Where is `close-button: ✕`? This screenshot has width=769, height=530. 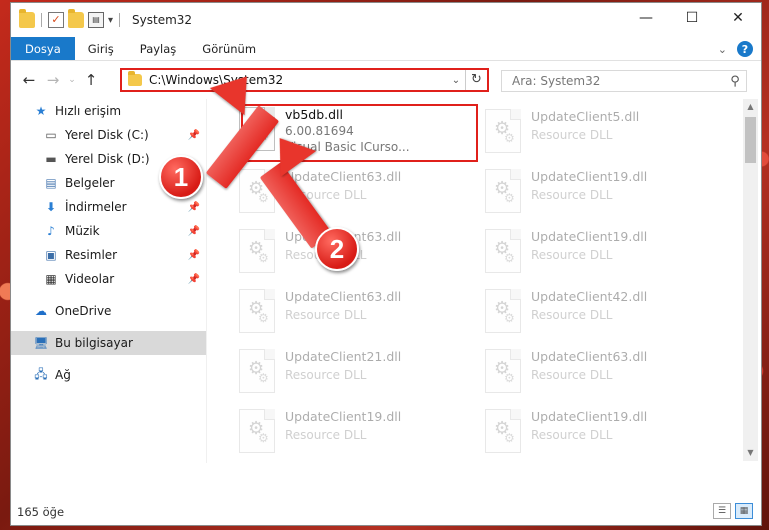
close-button: ✕ is located at coordinates (738, 18).